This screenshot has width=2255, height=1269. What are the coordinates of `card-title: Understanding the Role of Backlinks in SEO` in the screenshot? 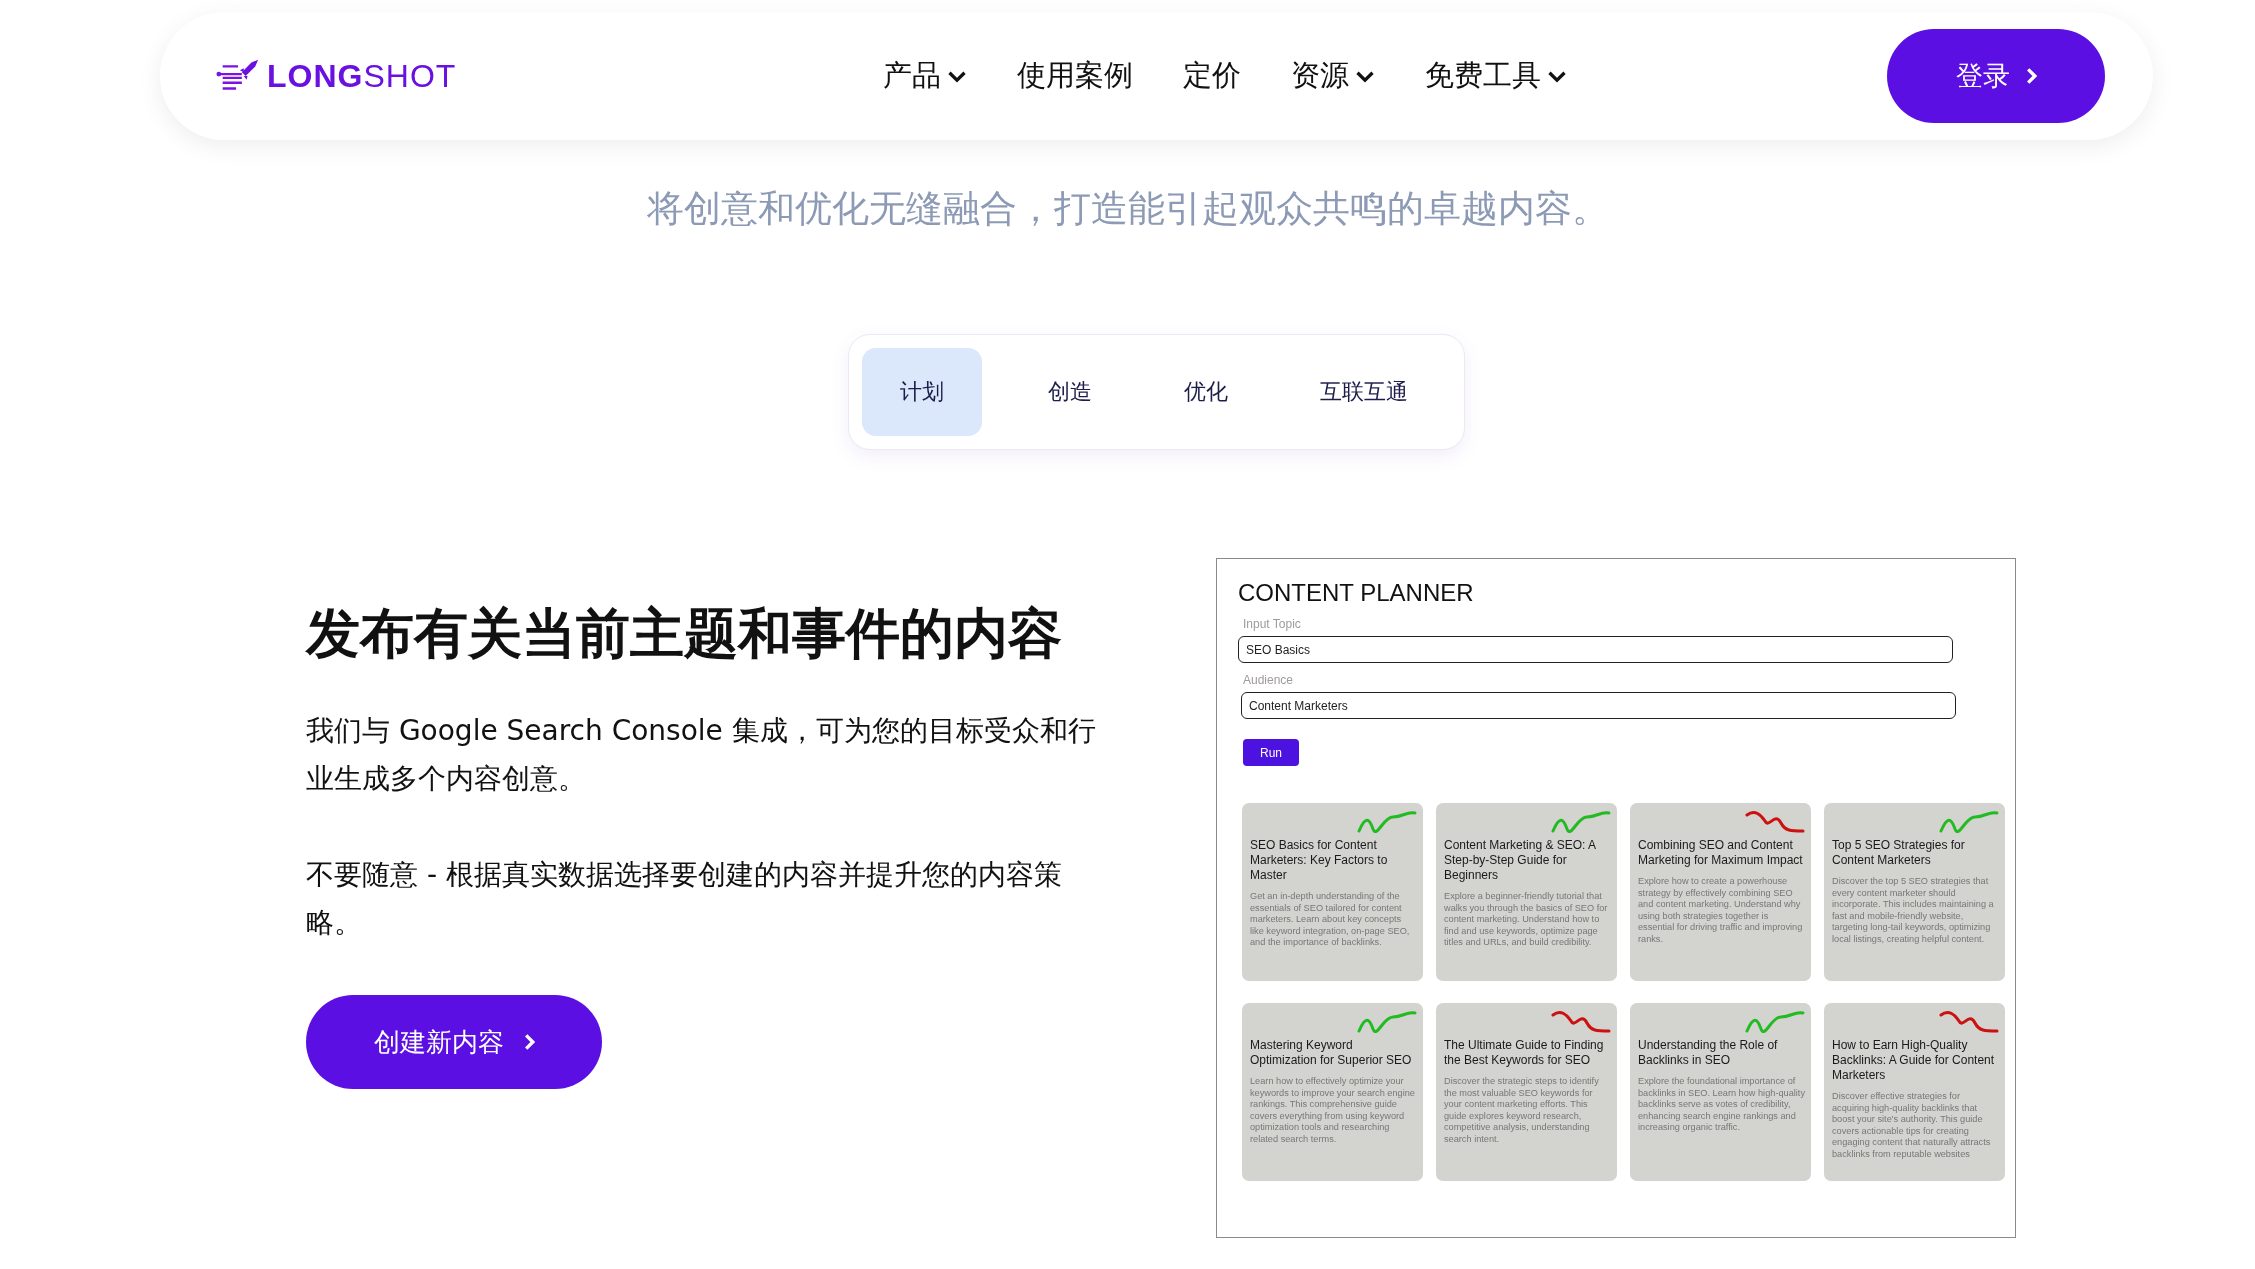 It's located at (1708, 1053).